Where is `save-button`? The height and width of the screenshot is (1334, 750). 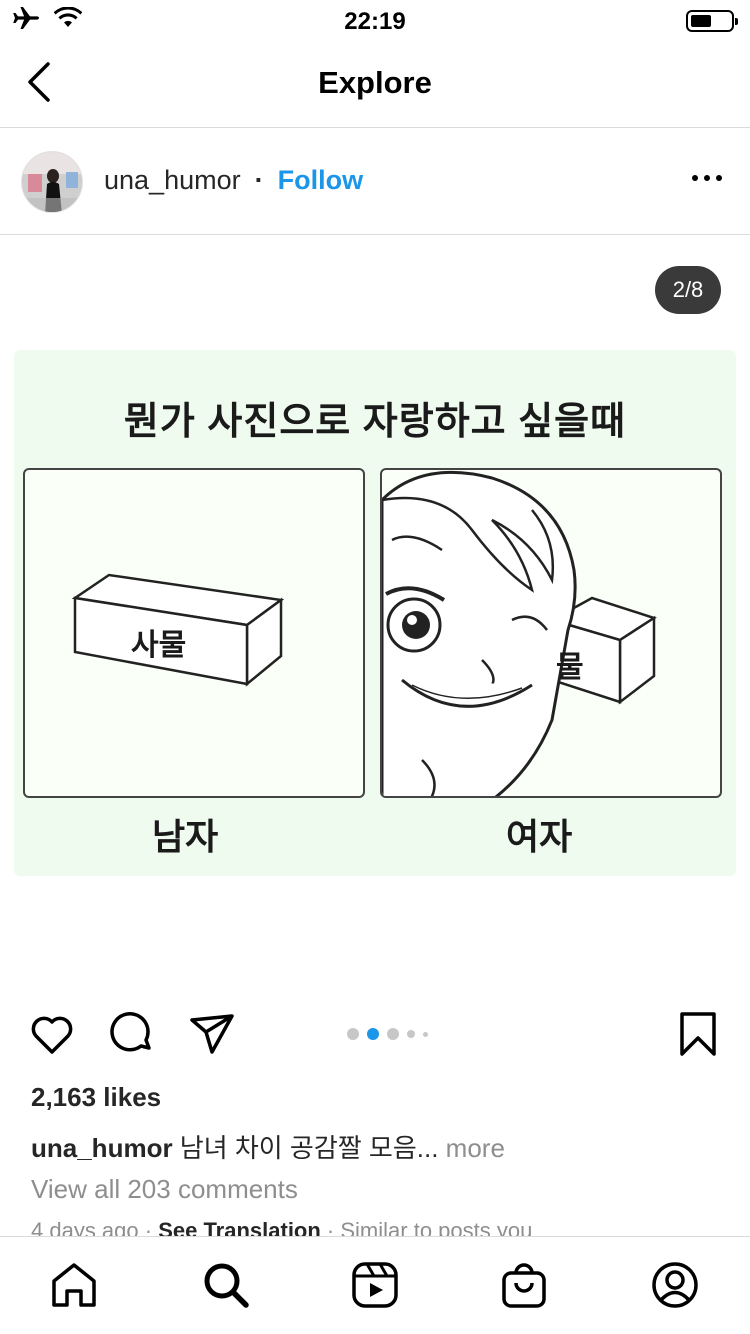 save-button is located at coordinates (698, 1034).